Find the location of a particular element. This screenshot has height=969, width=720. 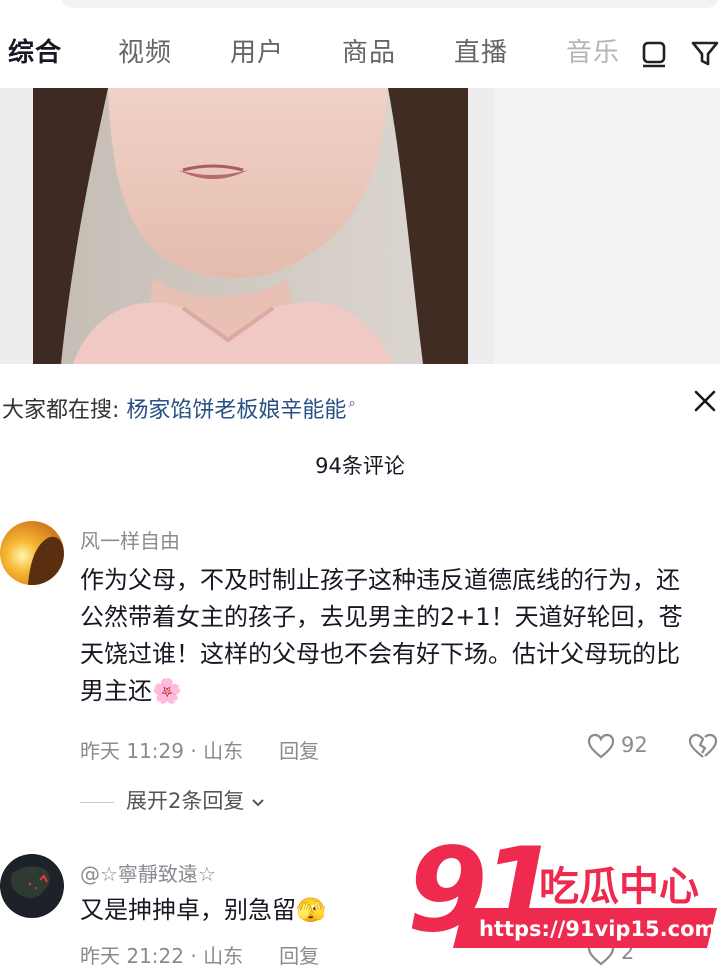

like-button: 92 is located at coordinates (617, 746).